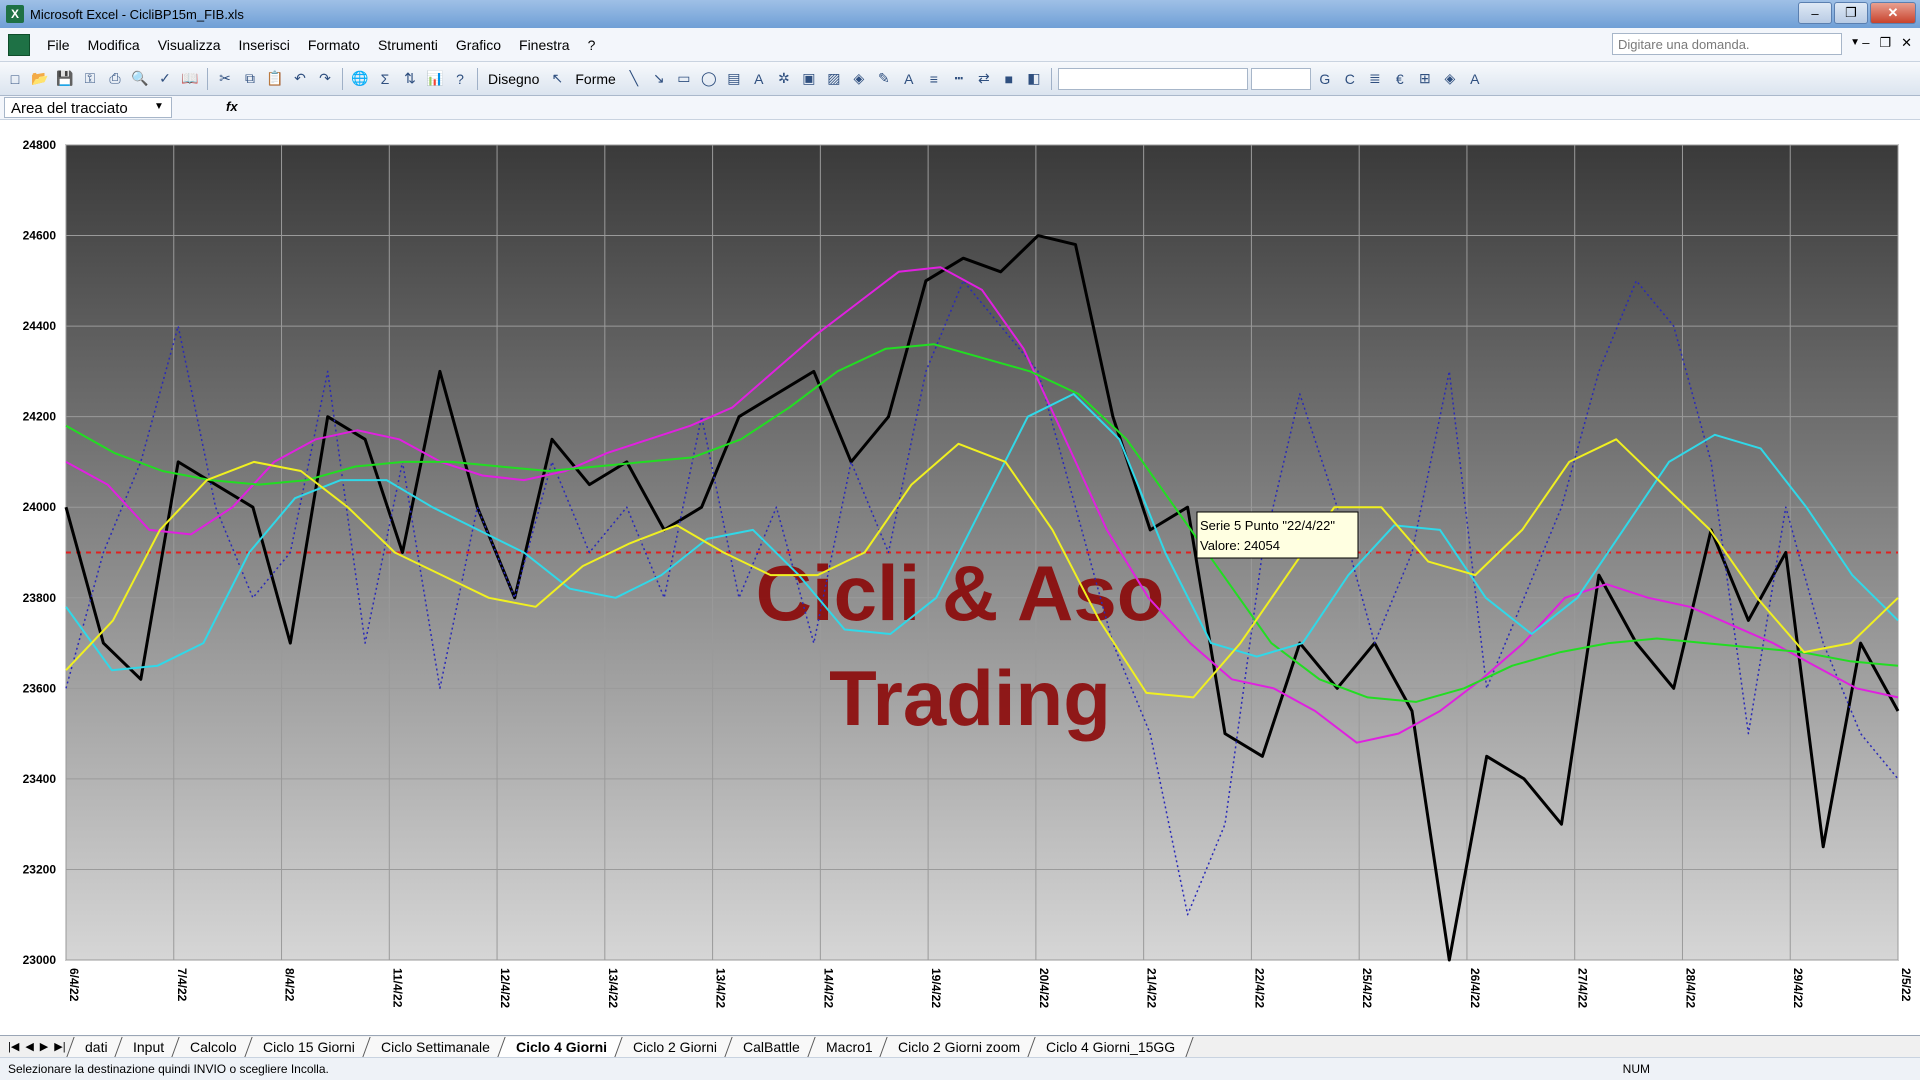 The height and width of the screenshot is (1080, 1920). I want to click on y-tick-label: 23400, so click(40, 779).